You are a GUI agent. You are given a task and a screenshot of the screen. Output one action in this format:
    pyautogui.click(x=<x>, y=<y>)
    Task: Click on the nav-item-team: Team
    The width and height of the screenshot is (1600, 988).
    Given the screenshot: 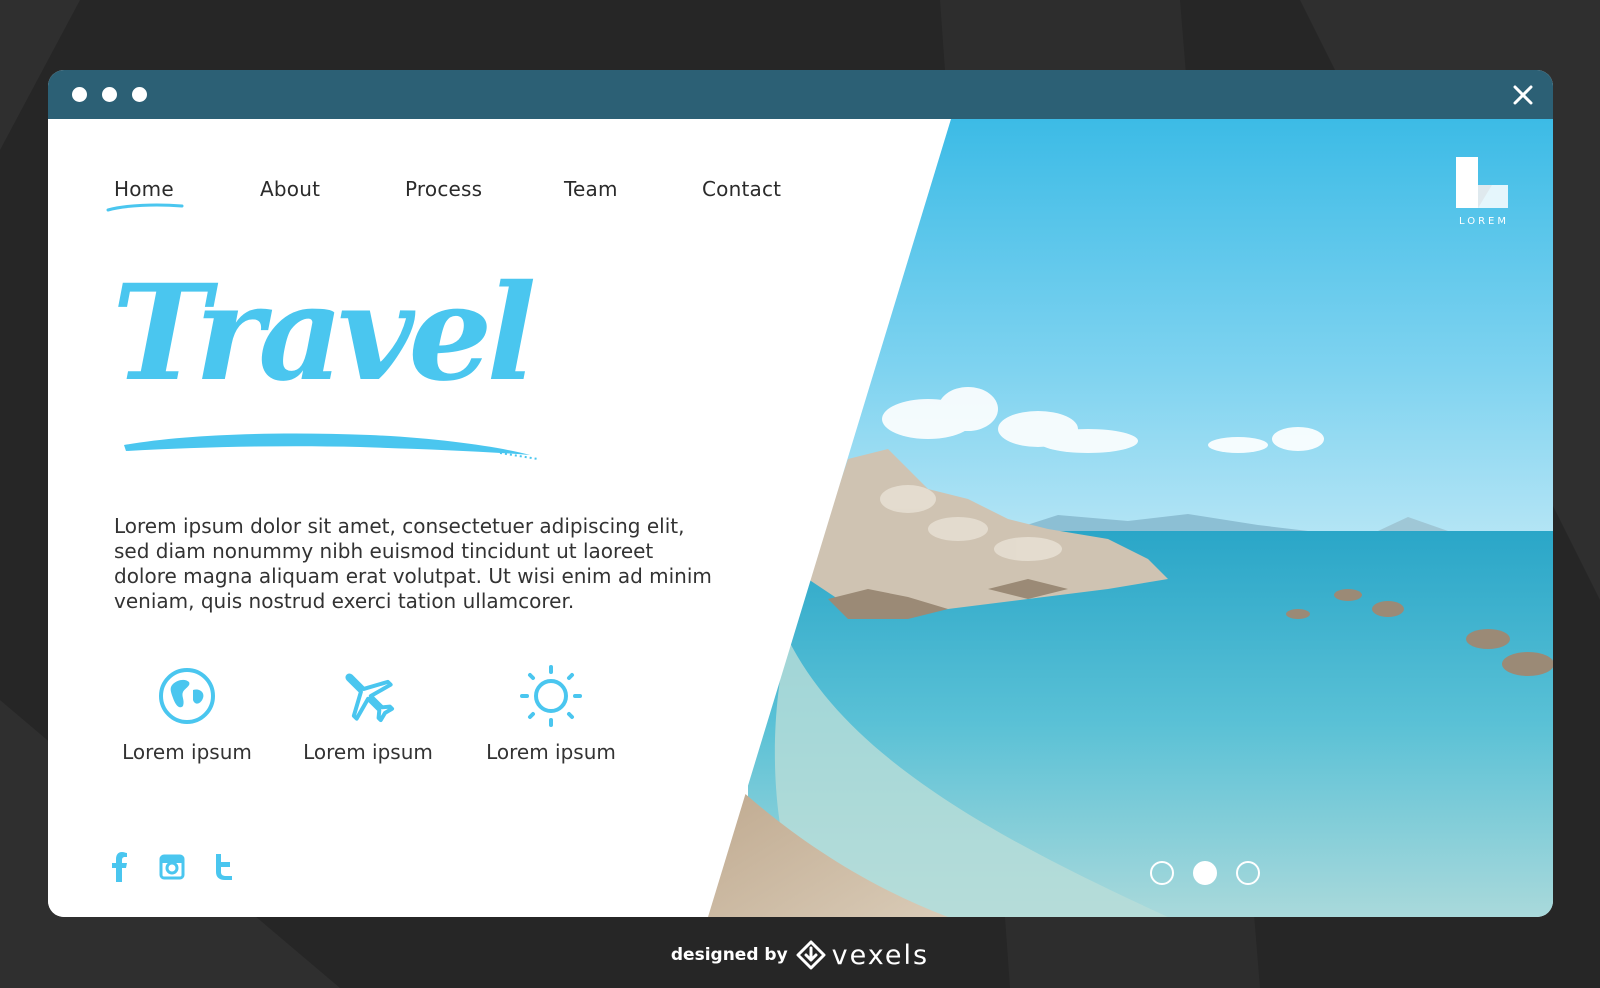 What is the action you would take?
    pyautogui.click(x=591, y=189)
    